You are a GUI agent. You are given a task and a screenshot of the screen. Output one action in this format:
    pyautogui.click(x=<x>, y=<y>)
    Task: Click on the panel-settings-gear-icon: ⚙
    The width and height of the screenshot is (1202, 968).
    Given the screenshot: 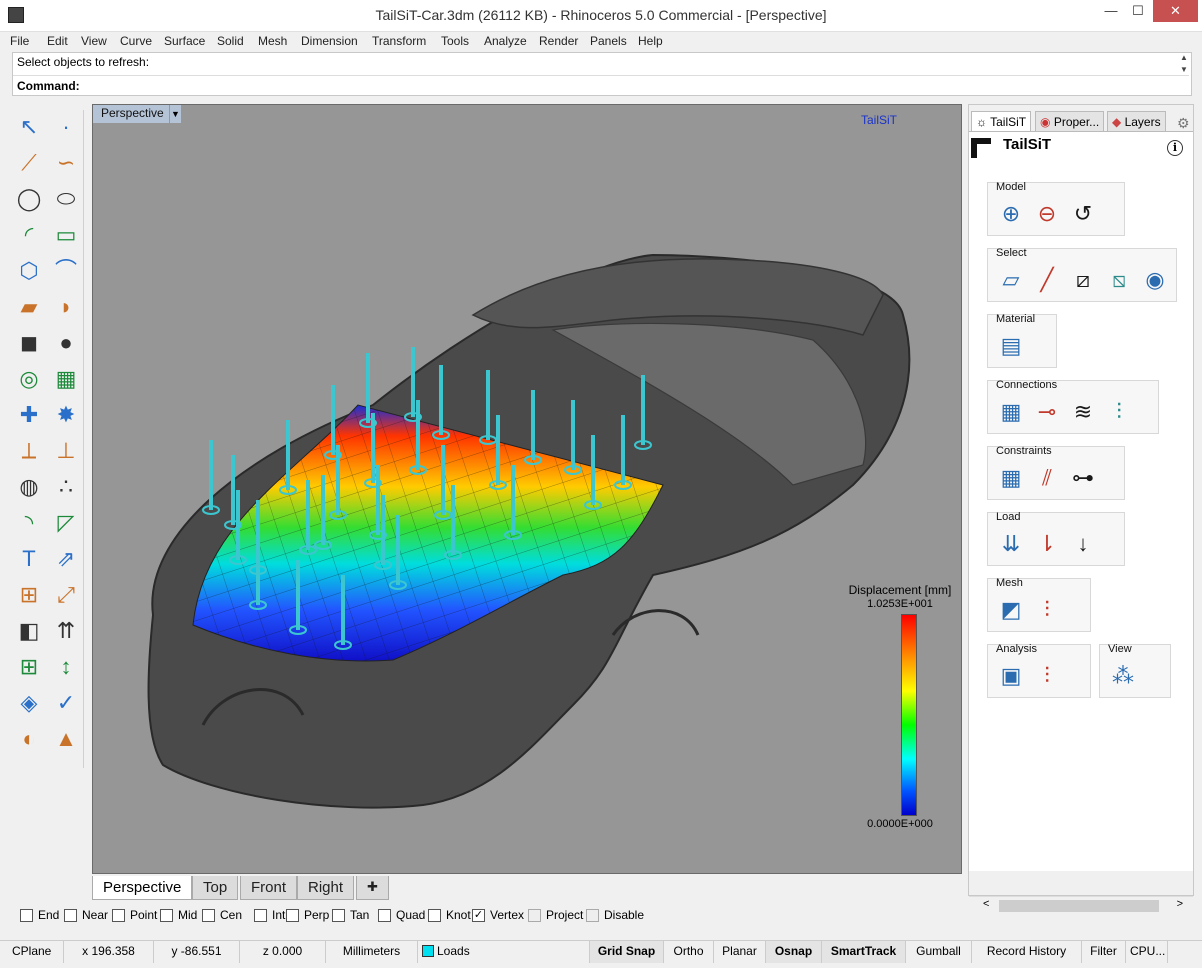 What is the action you would take?
    pyautogui.click(x=1183, y=123)
    